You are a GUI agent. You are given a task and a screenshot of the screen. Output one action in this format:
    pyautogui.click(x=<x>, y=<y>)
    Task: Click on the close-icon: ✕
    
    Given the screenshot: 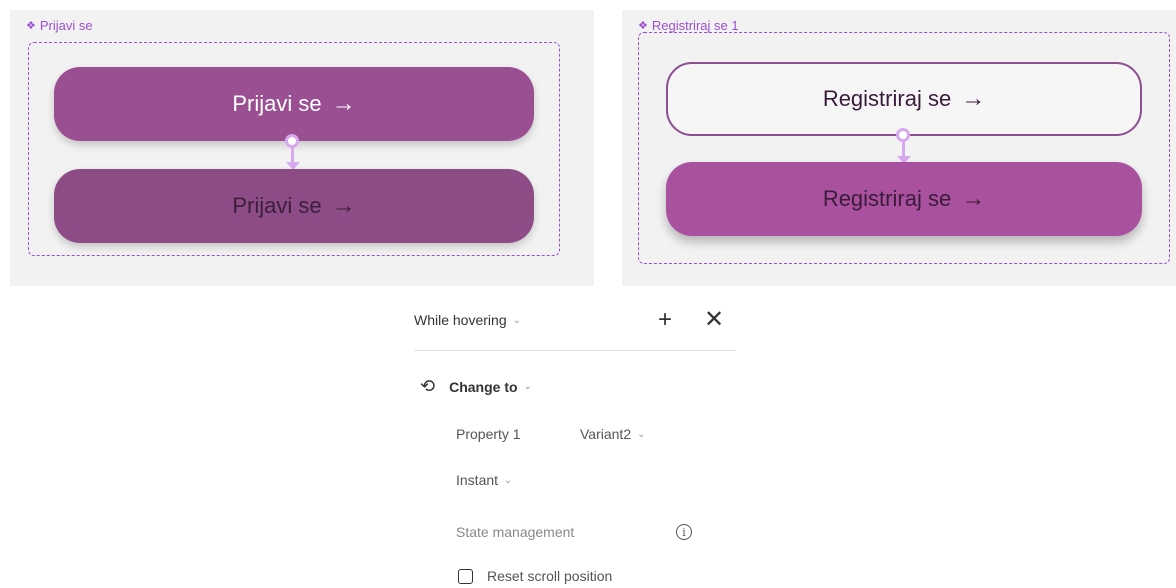 What is the action you would take?
    pyautogui.click(x=714, y=319)
    